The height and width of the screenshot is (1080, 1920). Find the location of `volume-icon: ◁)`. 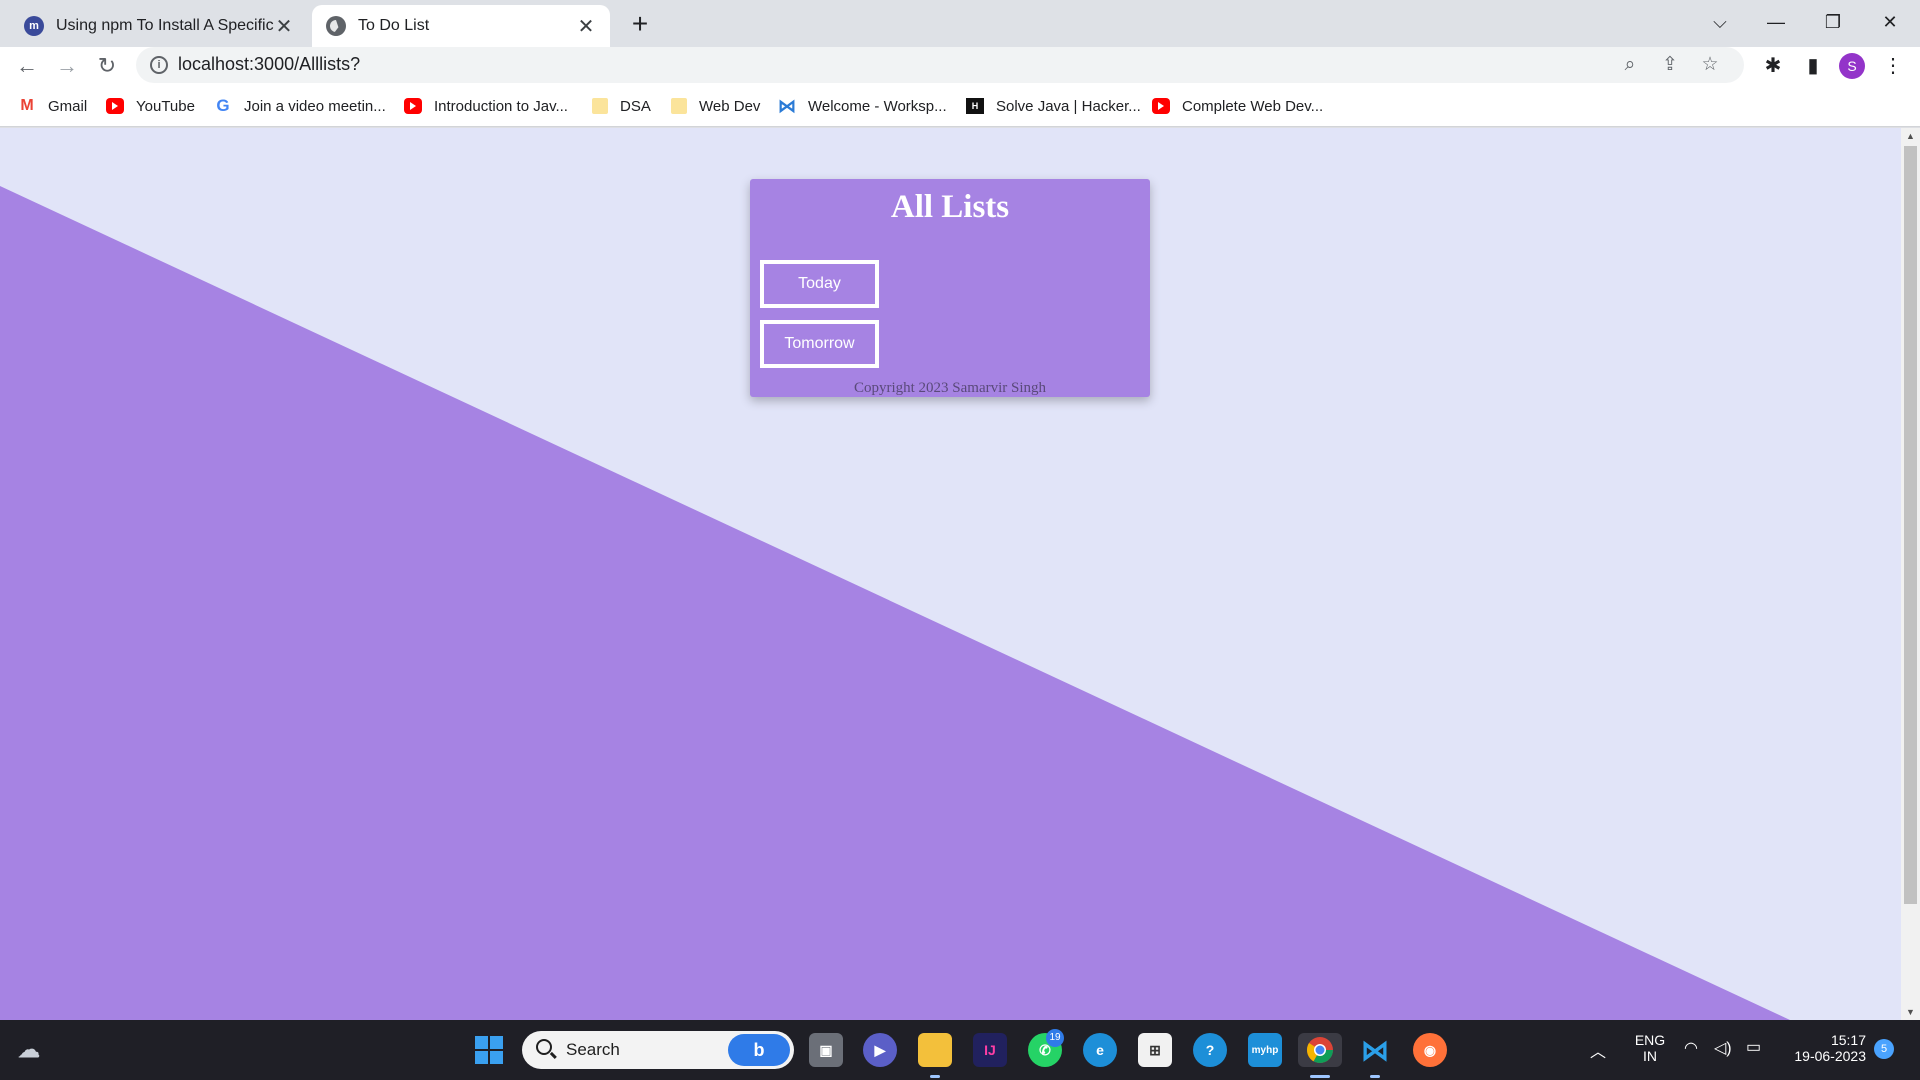

volume-icon: ◁) is located at coordinates (1723, 1048).